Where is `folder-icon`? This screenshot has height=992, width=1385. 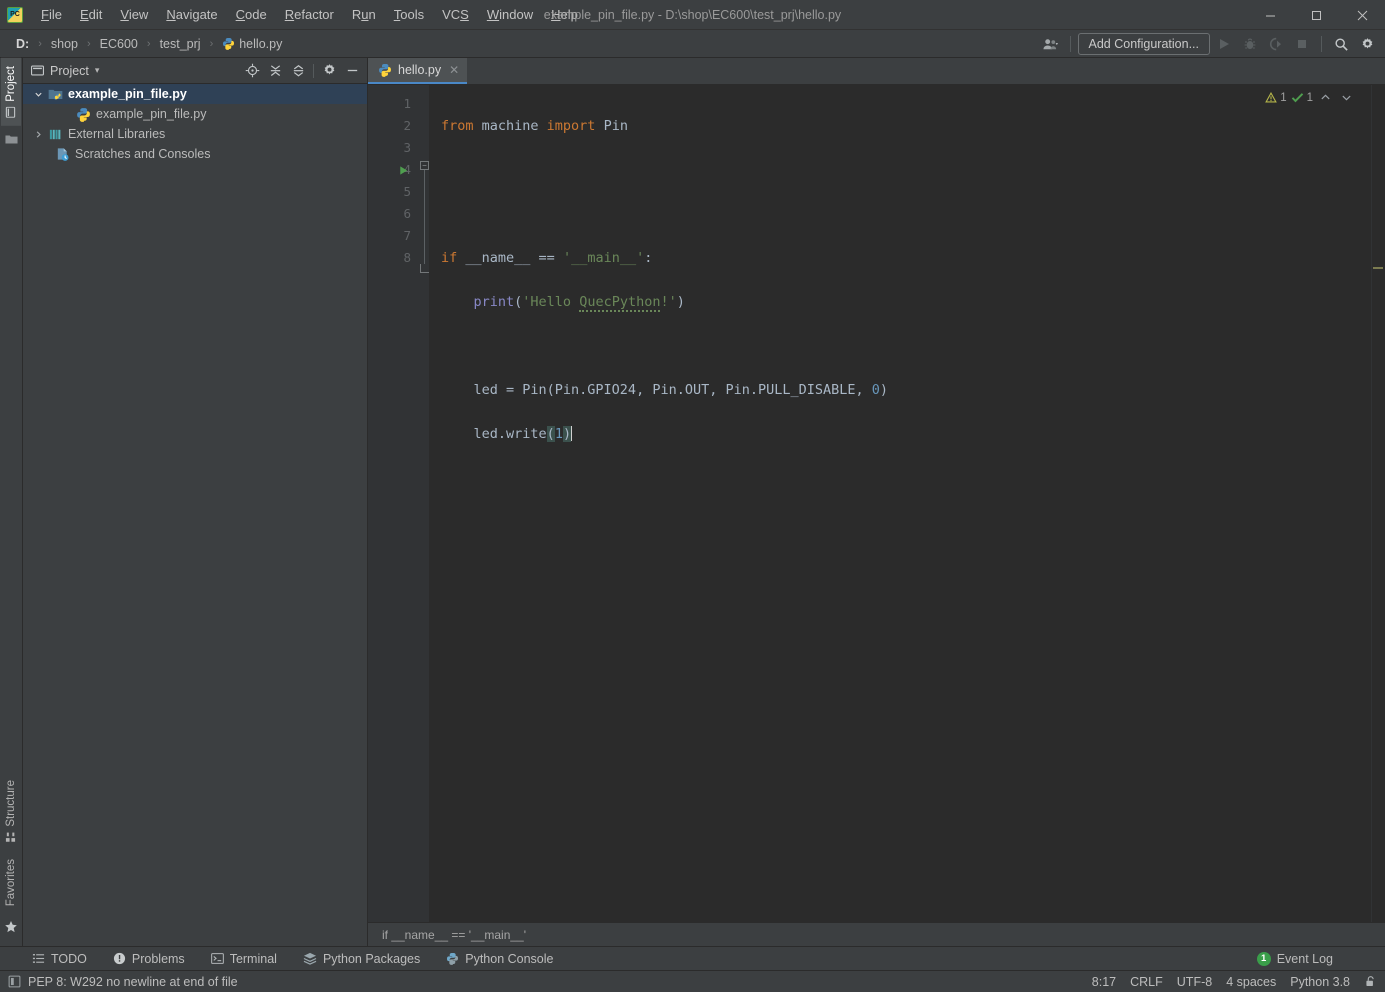
folder-icon is located at coordinates (11, 139).